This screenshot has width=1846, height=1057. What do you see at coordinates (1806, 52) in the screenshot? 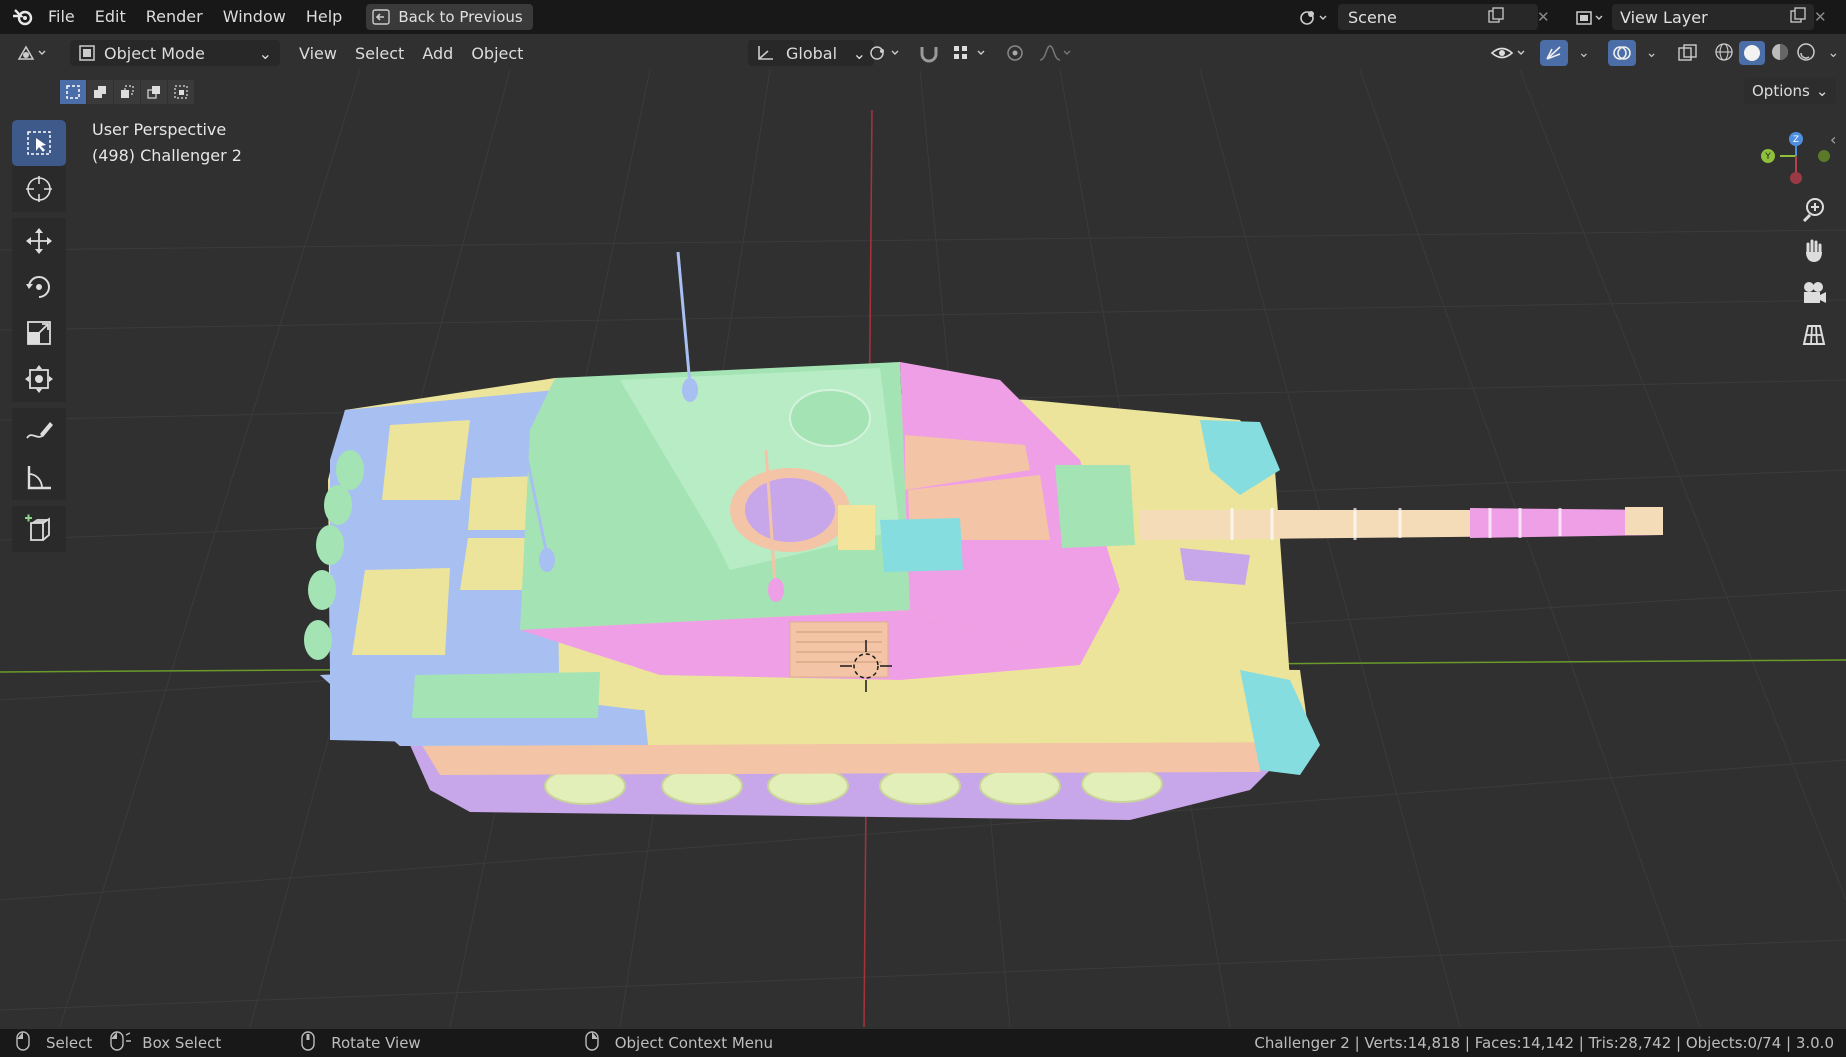
I see `rendered-shading-icon` at bounding box center [1806, 52].